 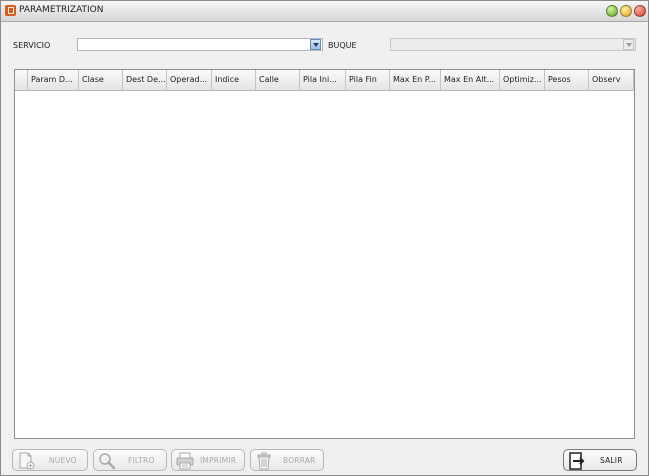 What do you see at coordinates (513, 44) in the screenshot?
I see `buque-dropdown` at bounding box center [513, 44].